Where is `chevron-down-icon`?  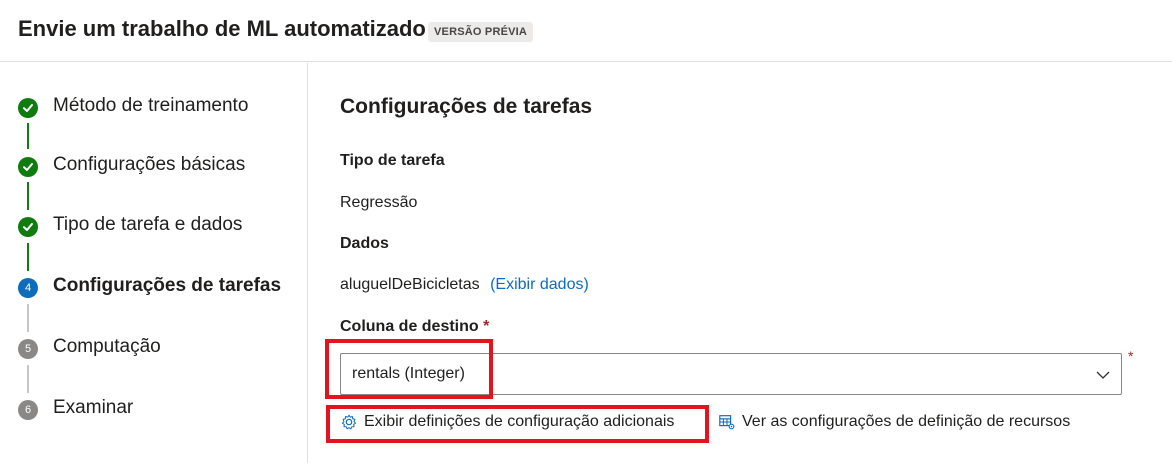
chevron-down-icon is located at coordinates (1103, 375).